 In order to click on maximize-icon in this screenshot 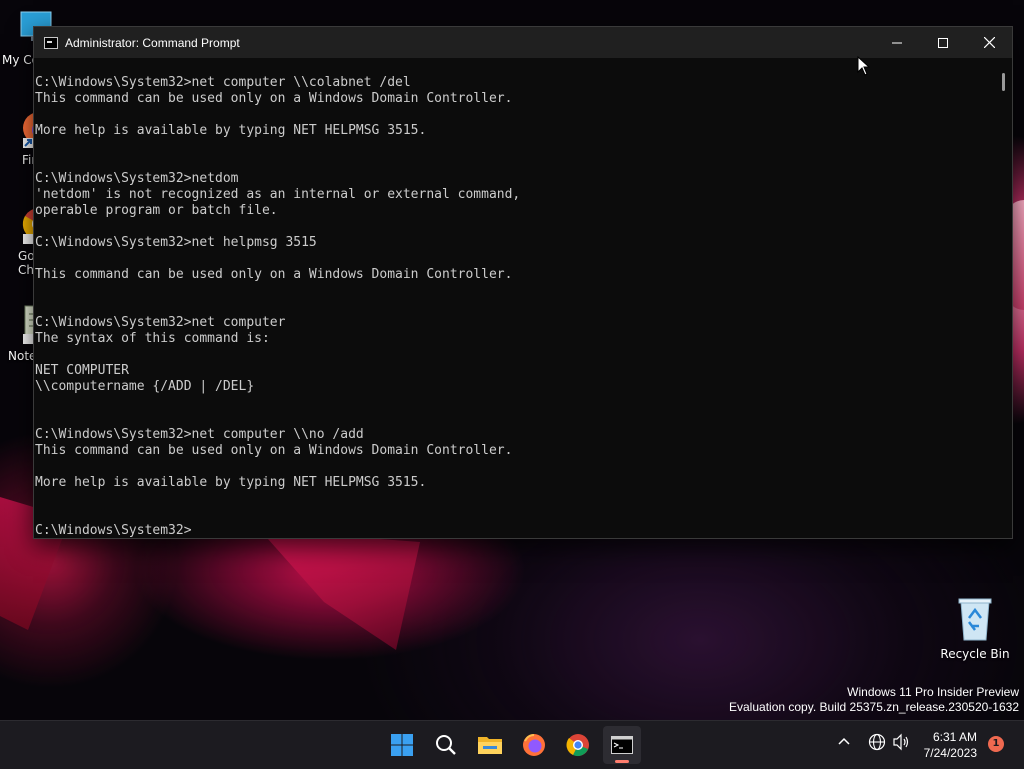, I will do `click(943, 42)`.